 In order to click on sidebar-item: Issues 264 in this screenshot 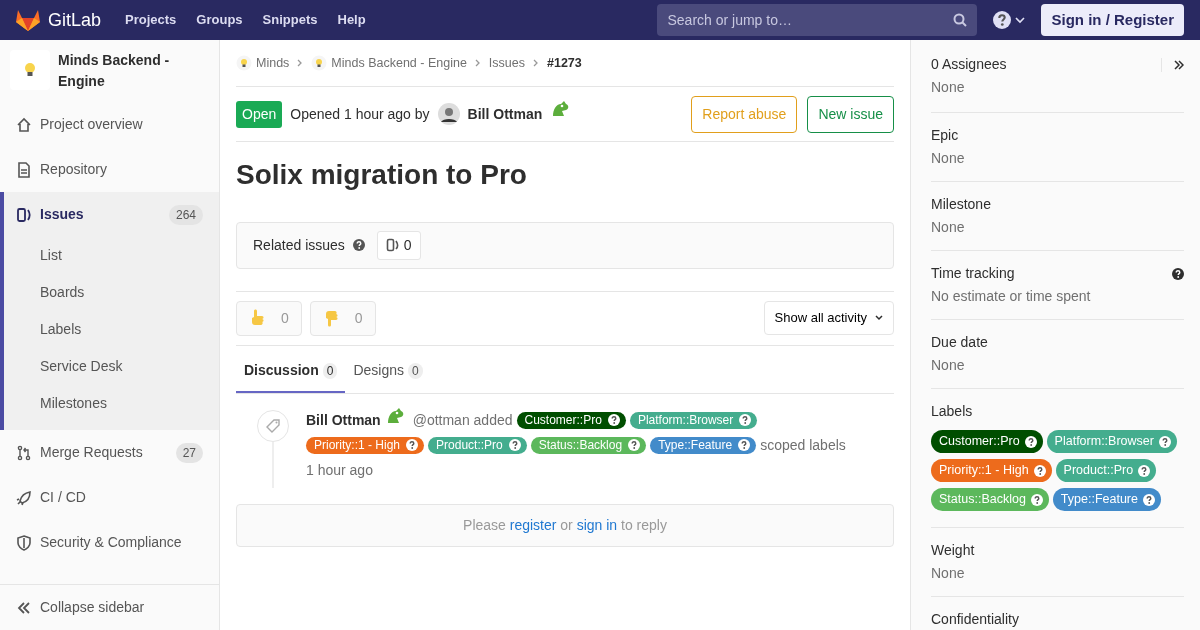, I will do `click(111, 214)`.